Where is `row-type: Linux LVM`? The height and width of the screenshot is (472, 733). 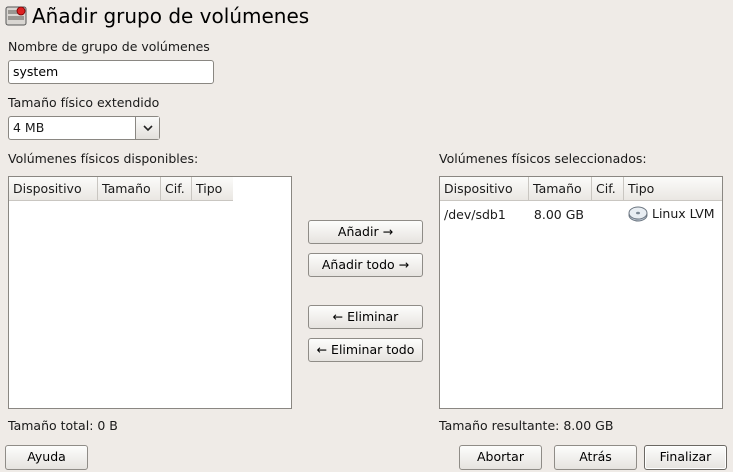 row-type: Linux LVM is located at coordinates (673, 214).